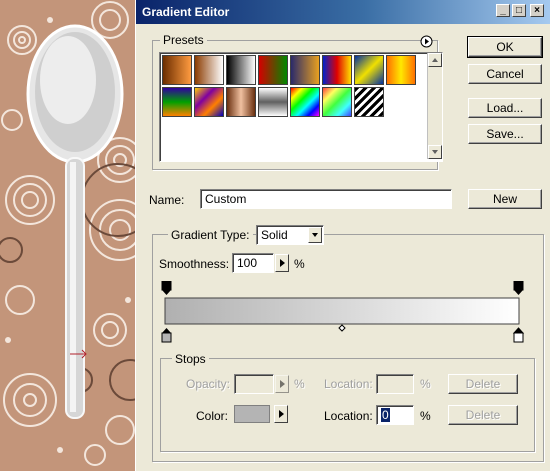 The image size is (550, 471). I want to click on window-title: Gradient Editor, so click(186, 12).